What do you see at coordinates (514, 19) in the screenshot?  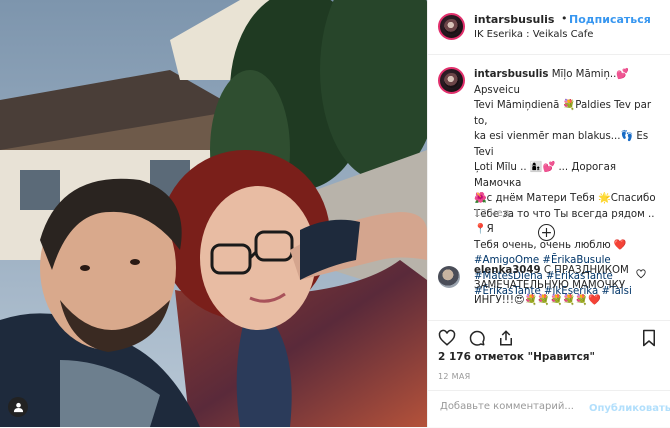 I see `author-username: intarsbusulis` at bounding box center [514, 19].